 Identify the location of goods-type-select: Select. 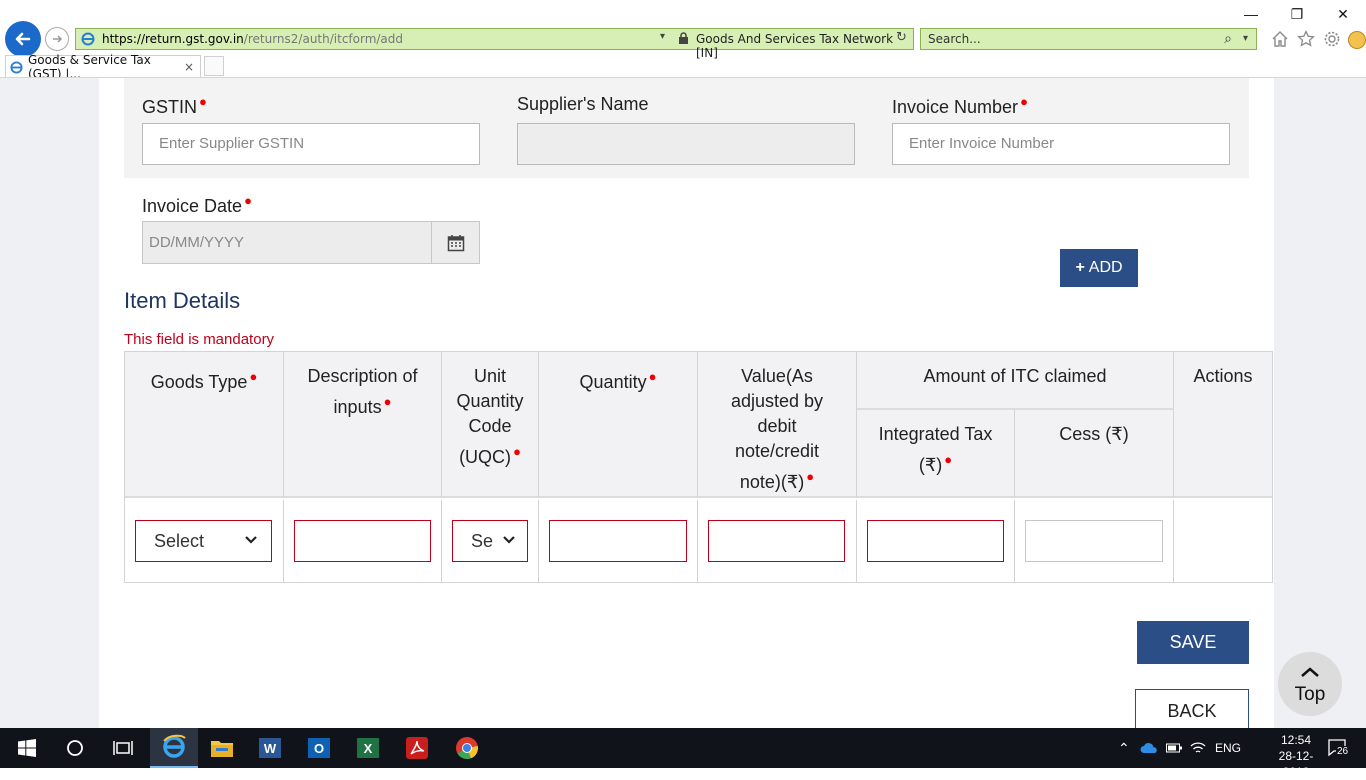
(203, 541).